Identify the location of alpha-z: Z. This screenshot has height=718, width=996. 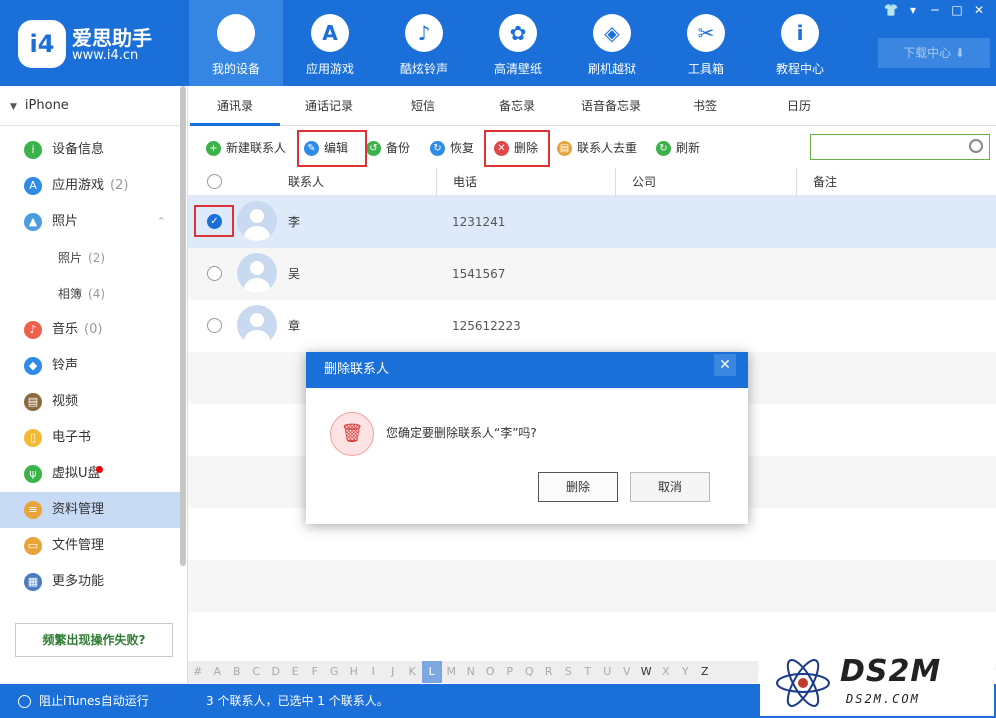
(705, 672).